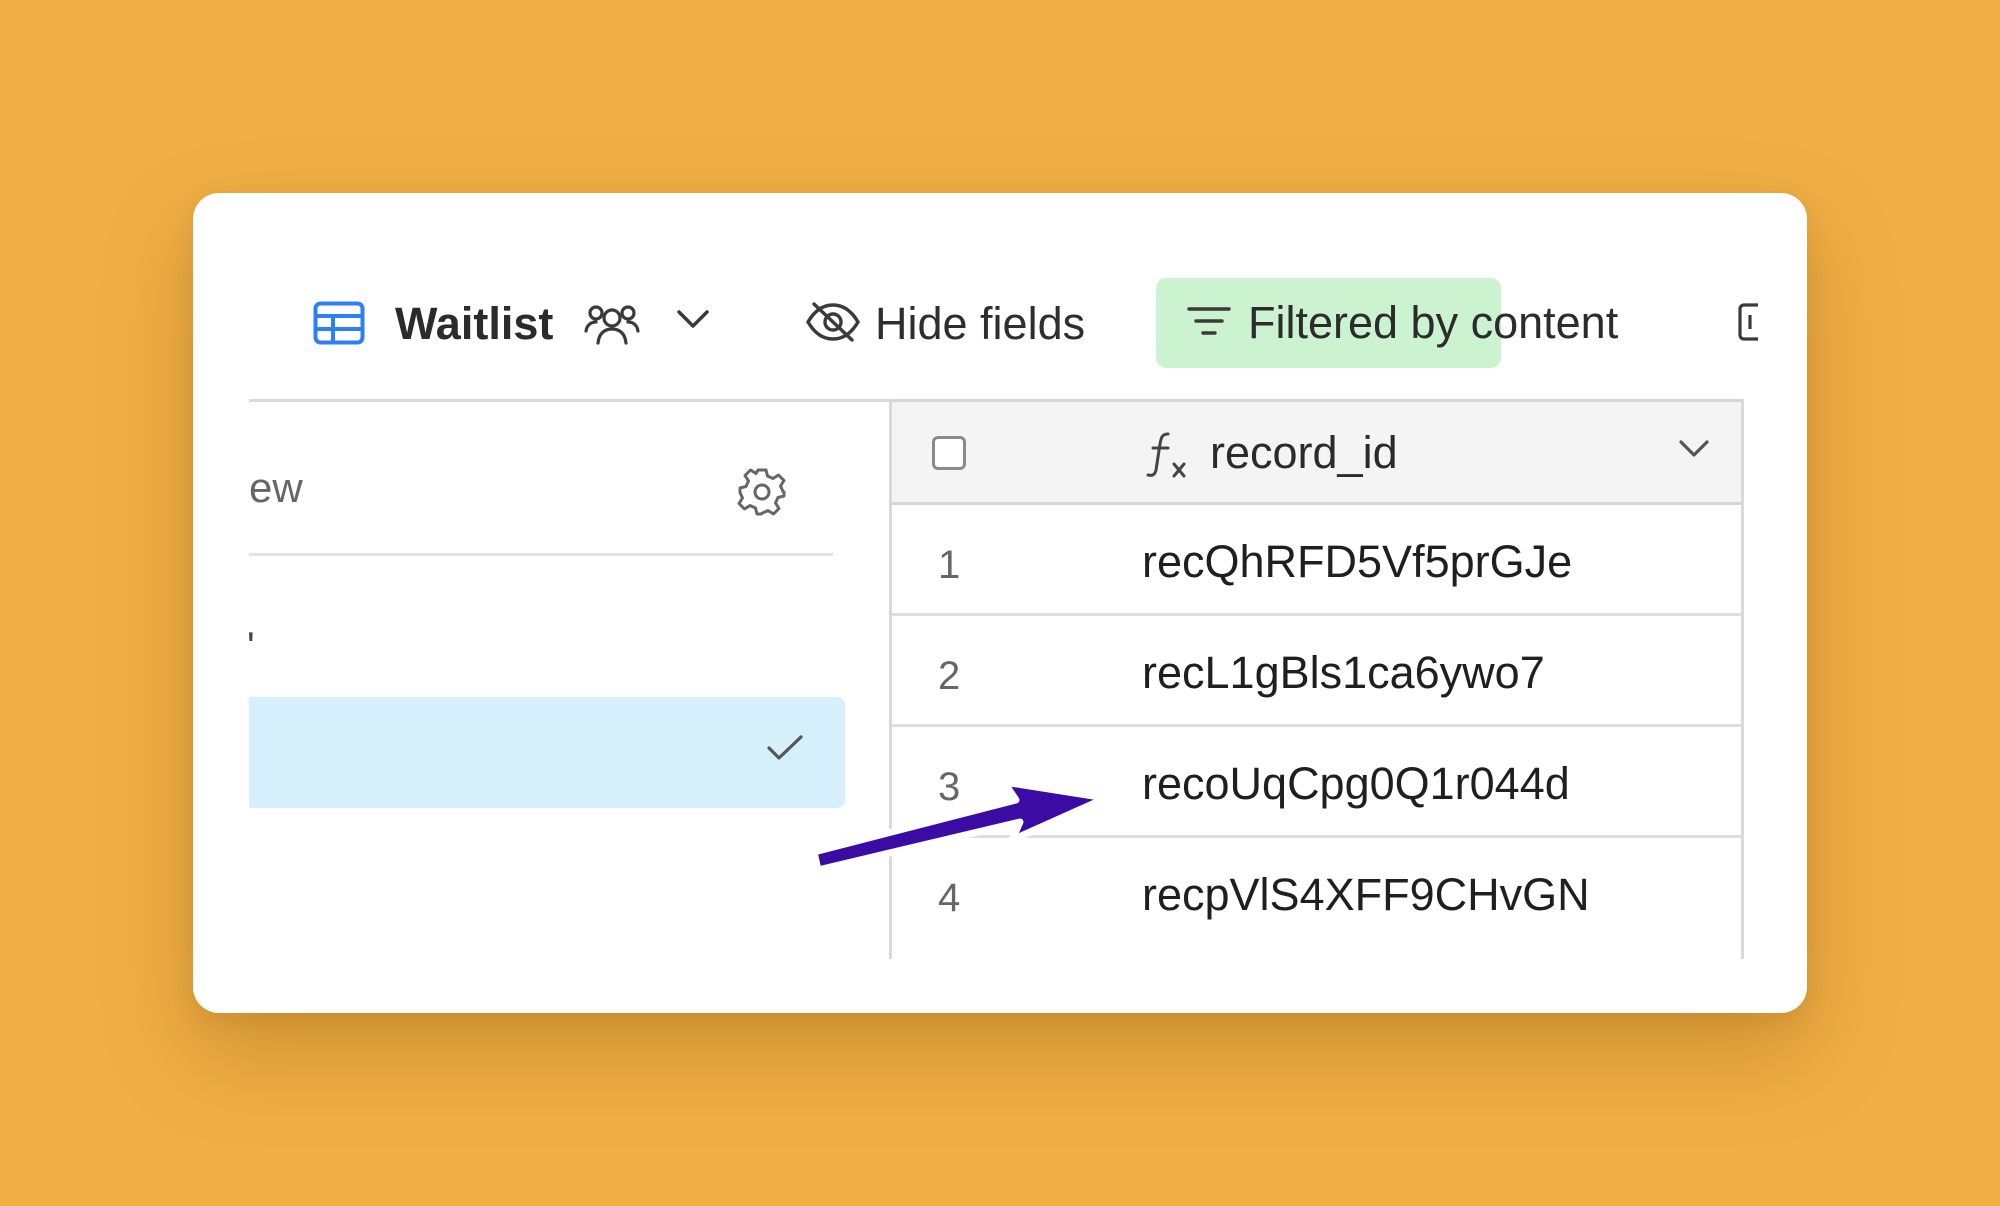 This screenshot has width=2000, height=1206. Describe the element at coordinates (762, 494) in the screenshot. I see `gear-icon` at that location.